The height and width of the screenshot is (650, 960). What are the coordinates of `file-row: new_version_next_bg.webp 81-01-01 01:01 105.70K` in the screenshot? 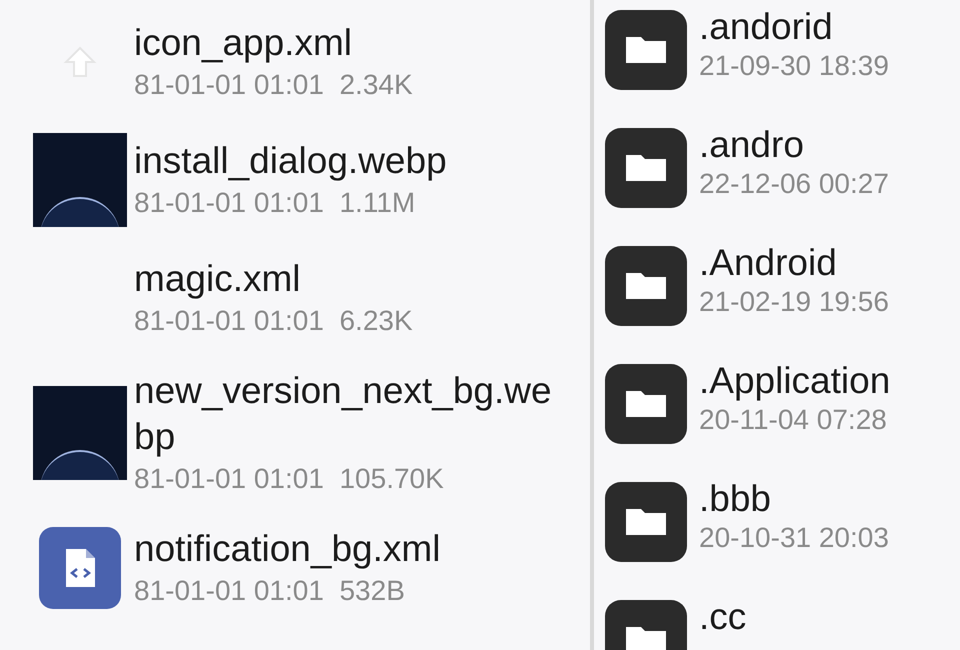 It's located at (311, 433).